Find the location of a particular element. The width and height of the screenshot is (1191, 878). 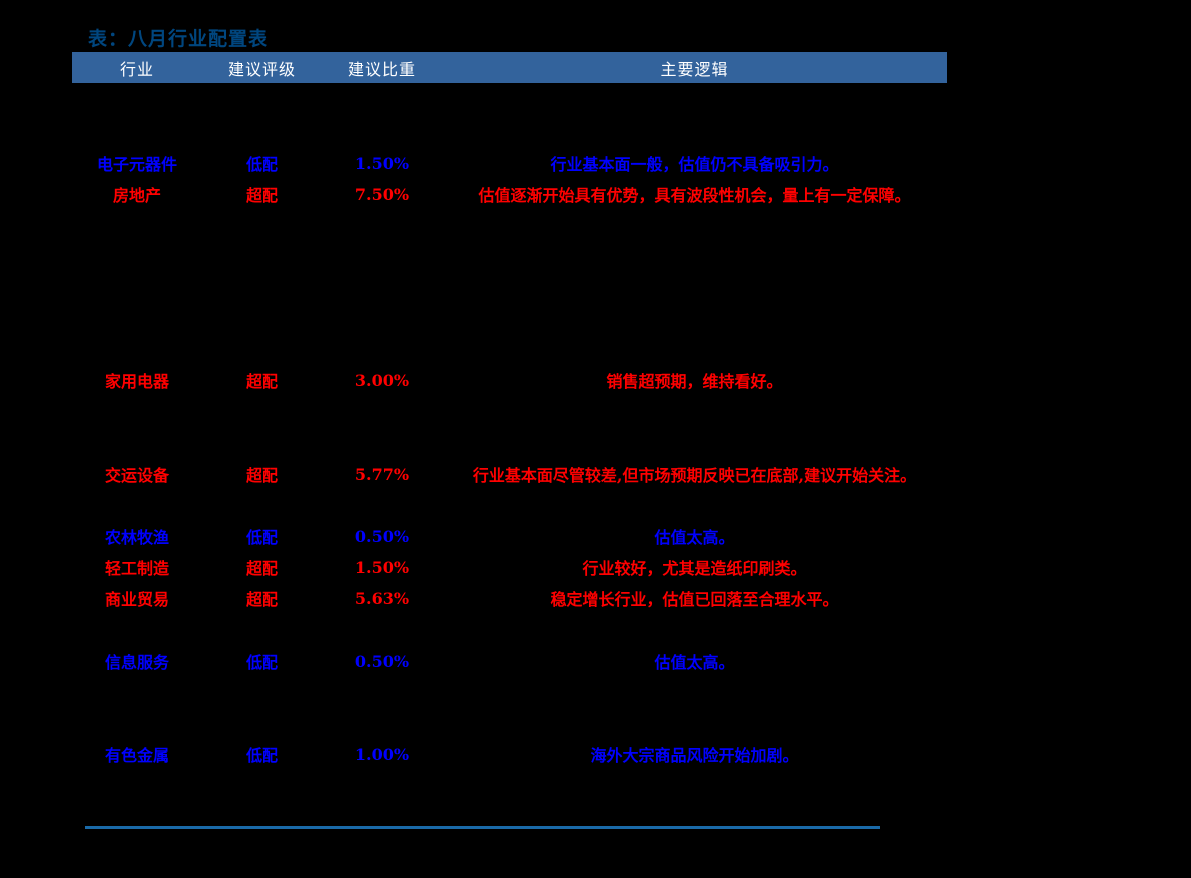

table-row: 农林牧渔 低配 0.50% 估值太高。 is located at coordinates (509, 536).